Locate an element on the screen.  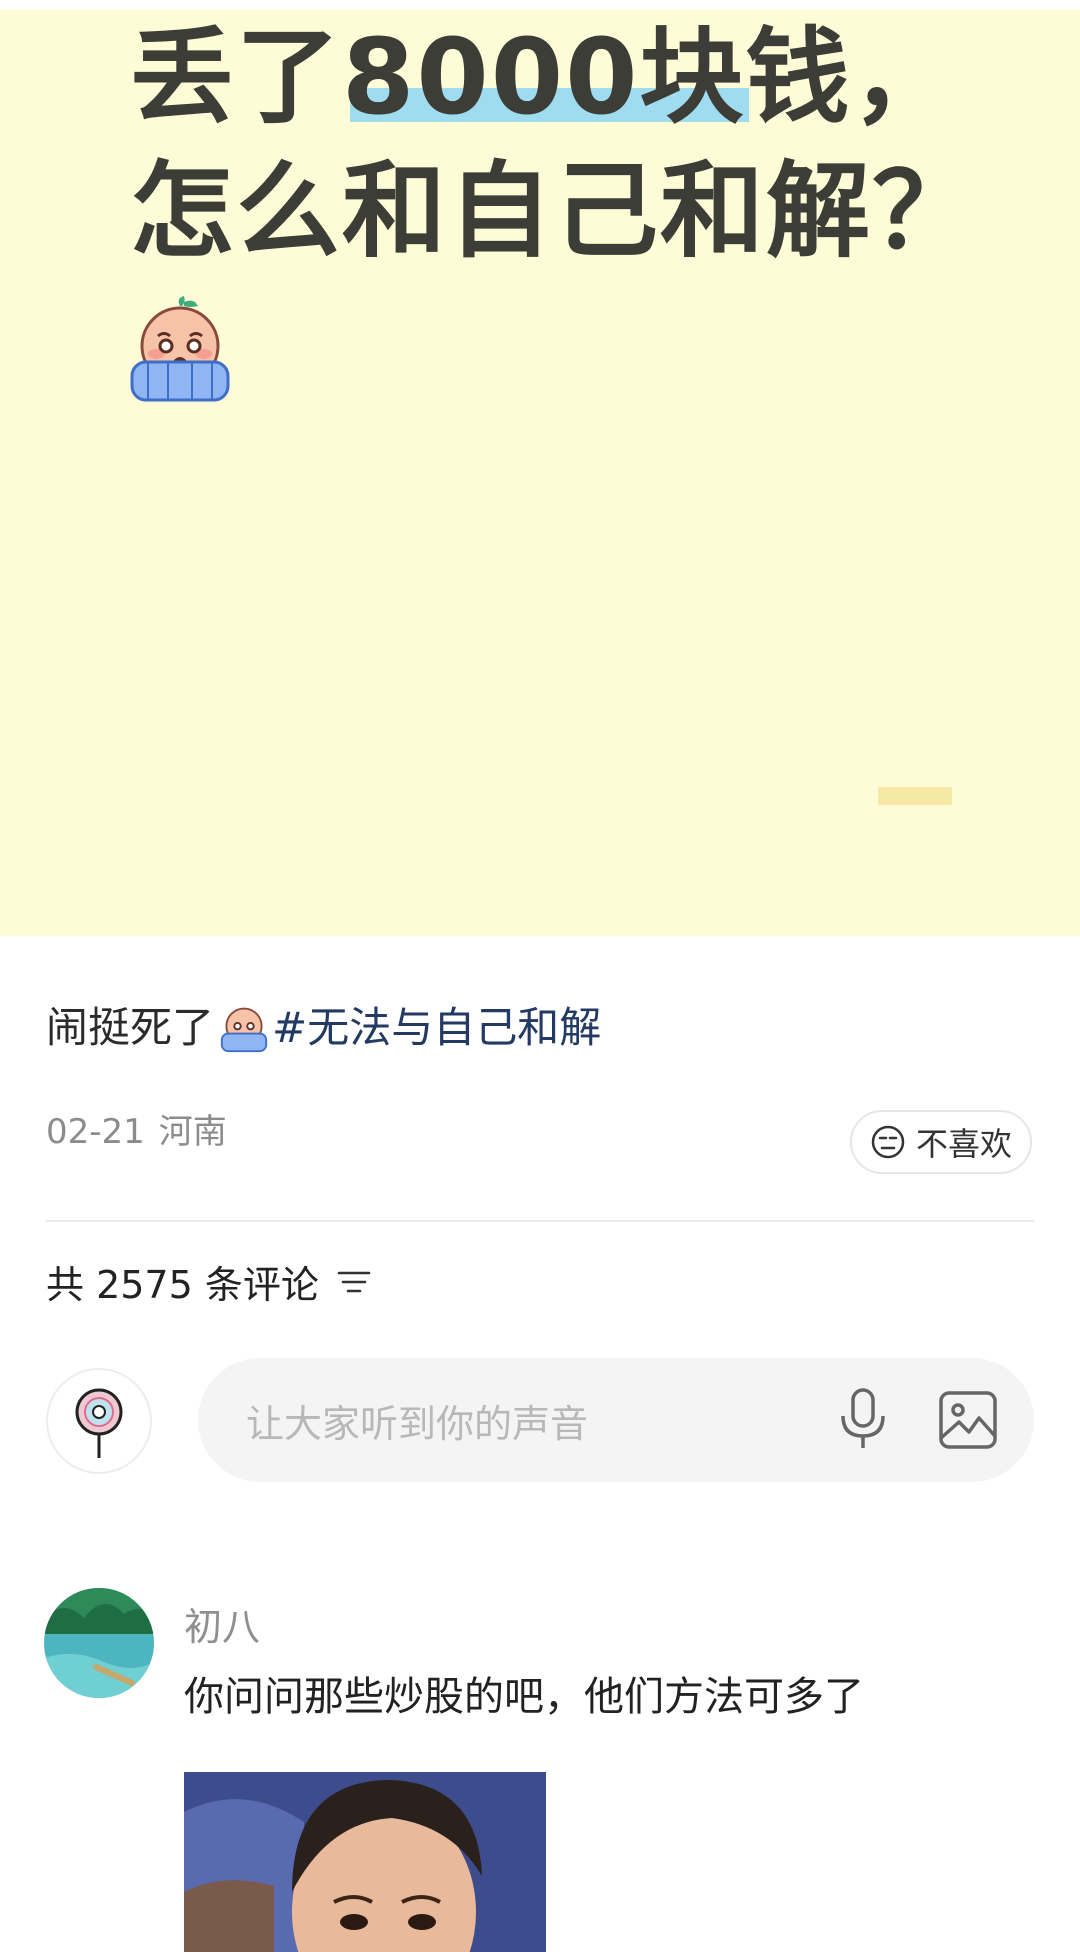
neutral-face-icon is located at coordinates (888, 1142).